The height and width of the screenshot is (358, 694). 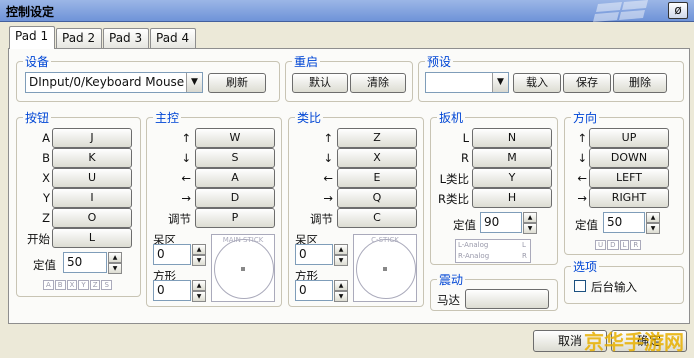 I want to click on dpad-up-binding: UP, so click(x=629, y=138).